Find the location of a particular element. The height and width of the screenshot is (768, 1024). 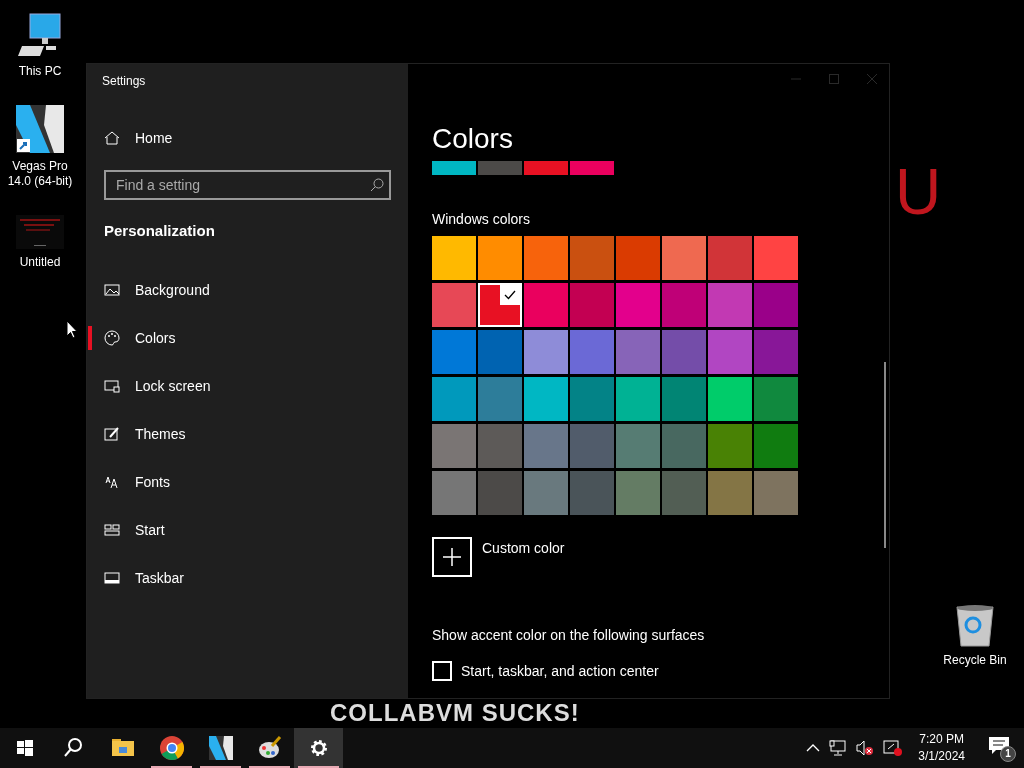

picture-icon is located at coordinates (112, 290).